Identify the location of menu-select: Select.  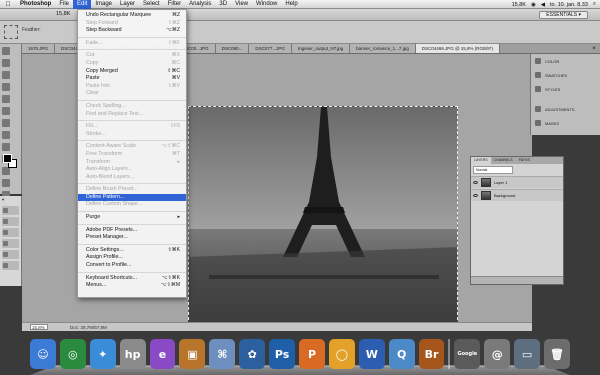
(151, 4).